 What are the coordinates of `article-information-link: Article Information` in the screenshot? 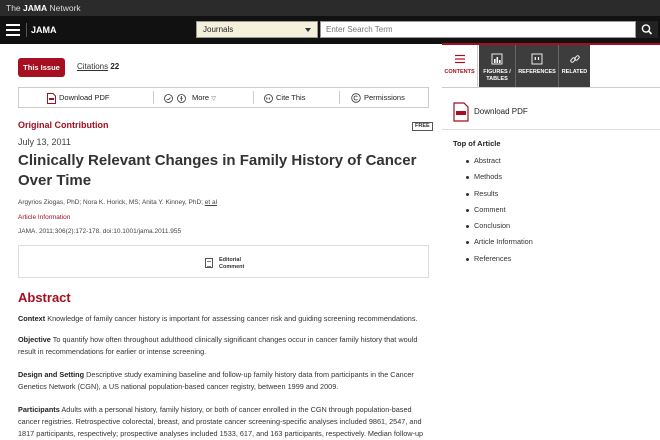 It's located at (44, 217).